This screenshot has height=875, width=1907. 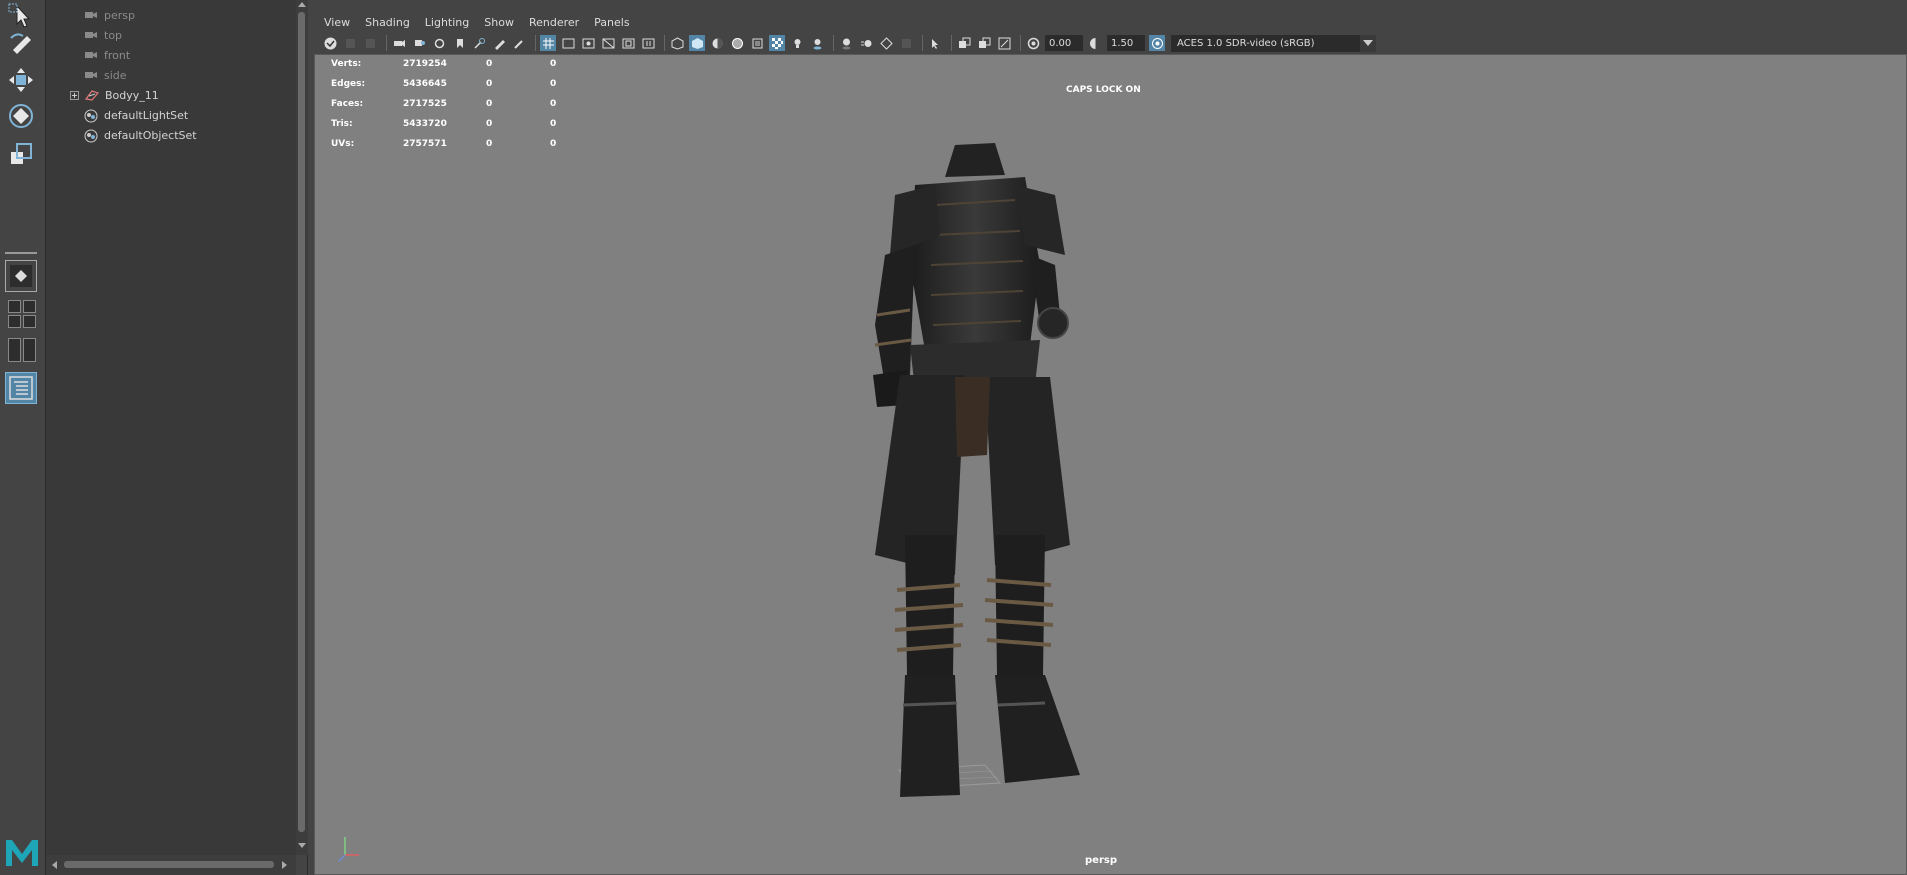 I want to click on bookmark-flag-icon, so click(x=459, y=43).